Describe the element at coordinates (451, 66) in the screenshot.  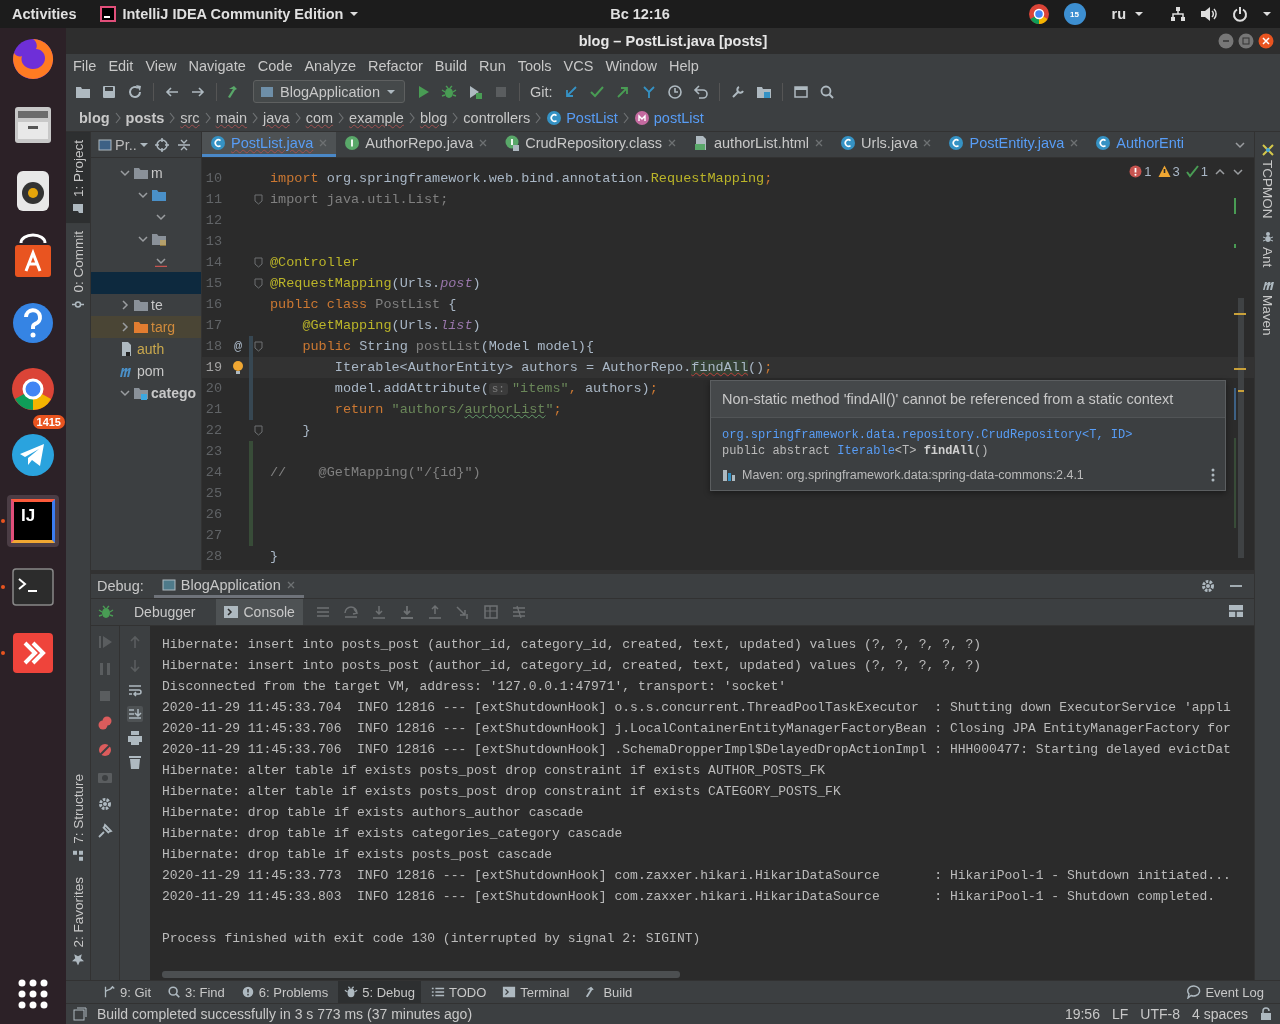
I see `menu-item: Build` at that location.